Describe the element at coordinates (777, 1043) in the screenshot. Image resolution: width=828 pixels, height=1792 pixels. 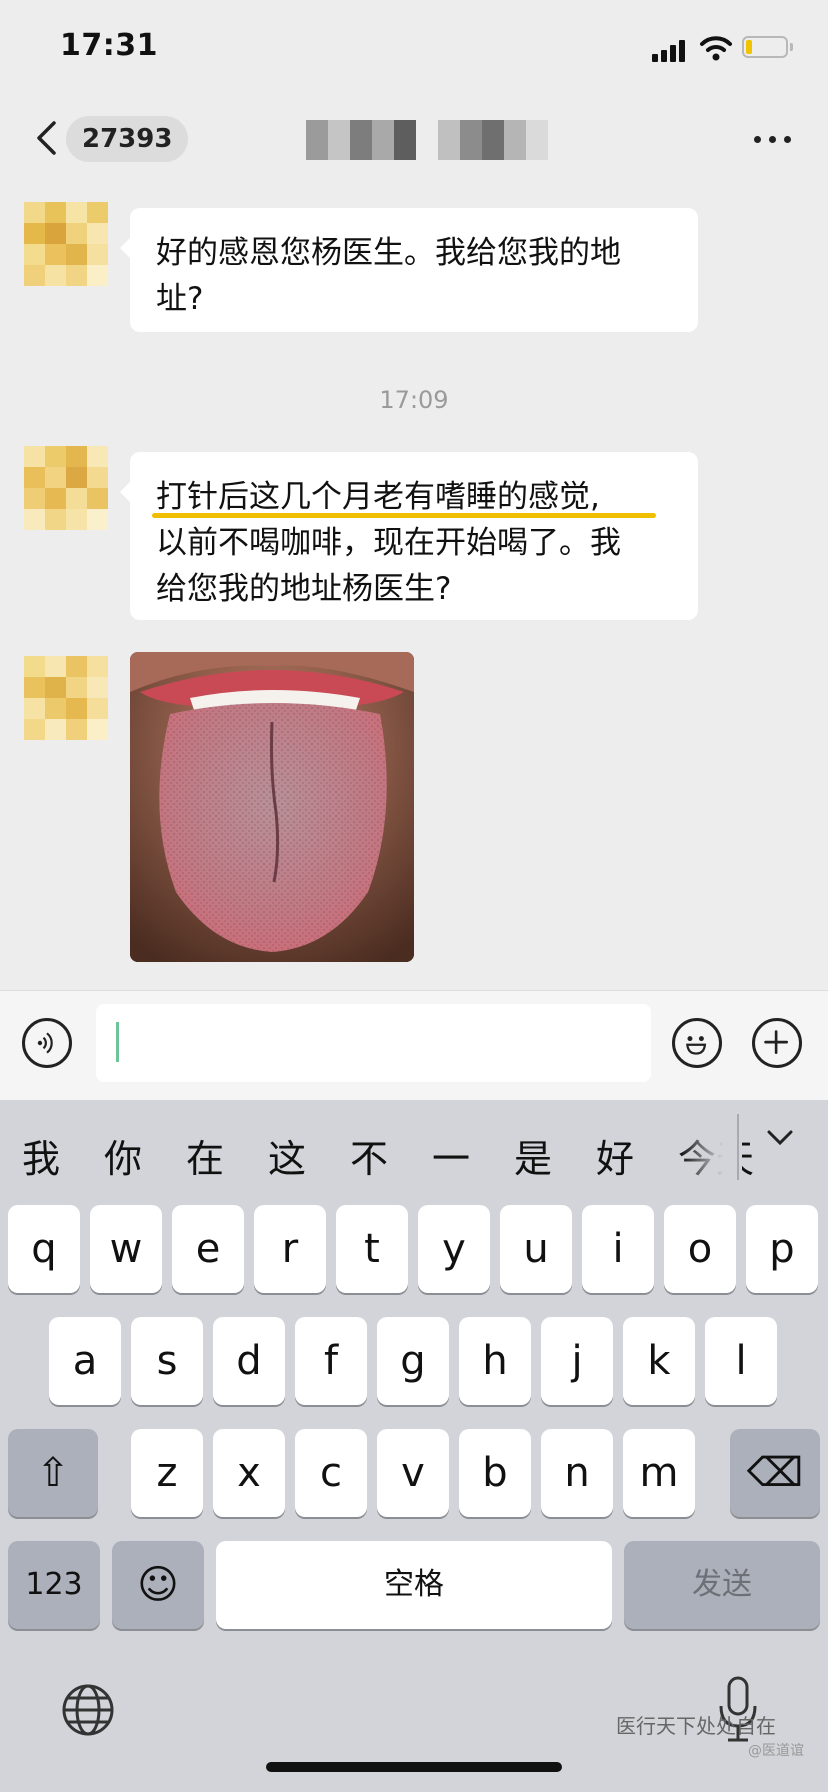
I see `plus-icon` at that location.